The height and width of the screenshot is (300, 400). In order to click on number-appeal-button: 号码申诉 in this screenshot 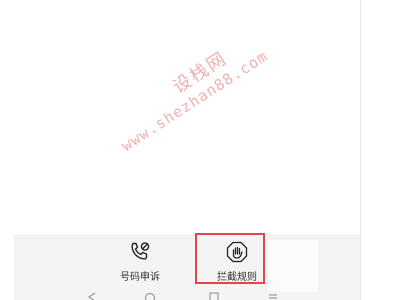, I will do `click(140, 259)`.